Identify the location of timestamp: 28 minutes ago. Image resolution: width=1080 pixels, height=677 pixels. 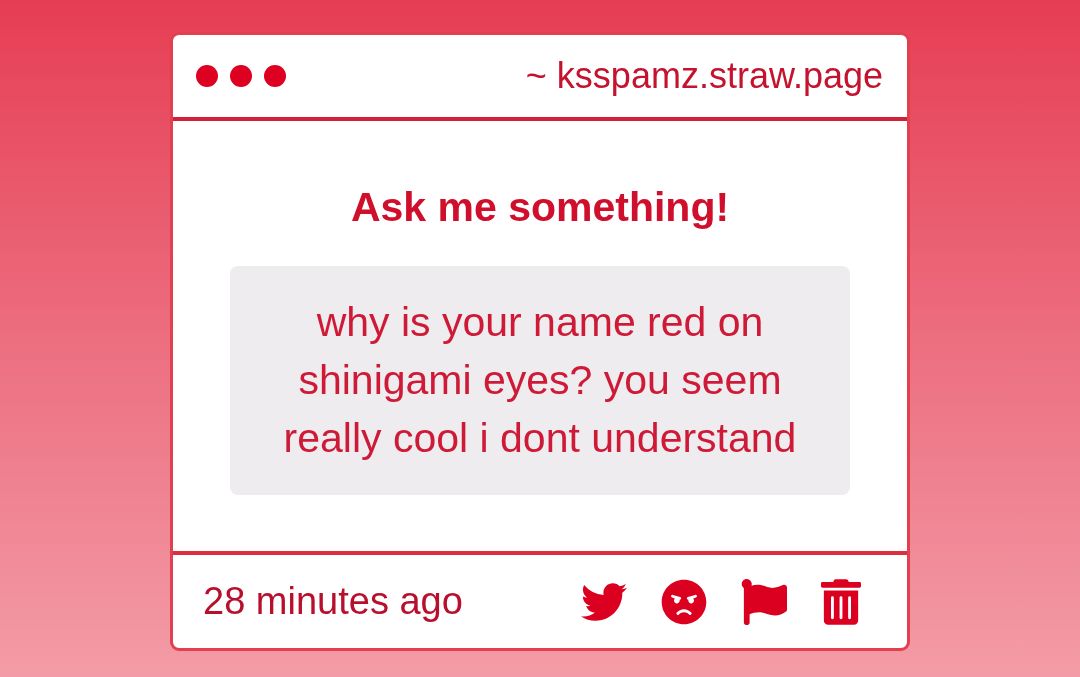
(333, 601).